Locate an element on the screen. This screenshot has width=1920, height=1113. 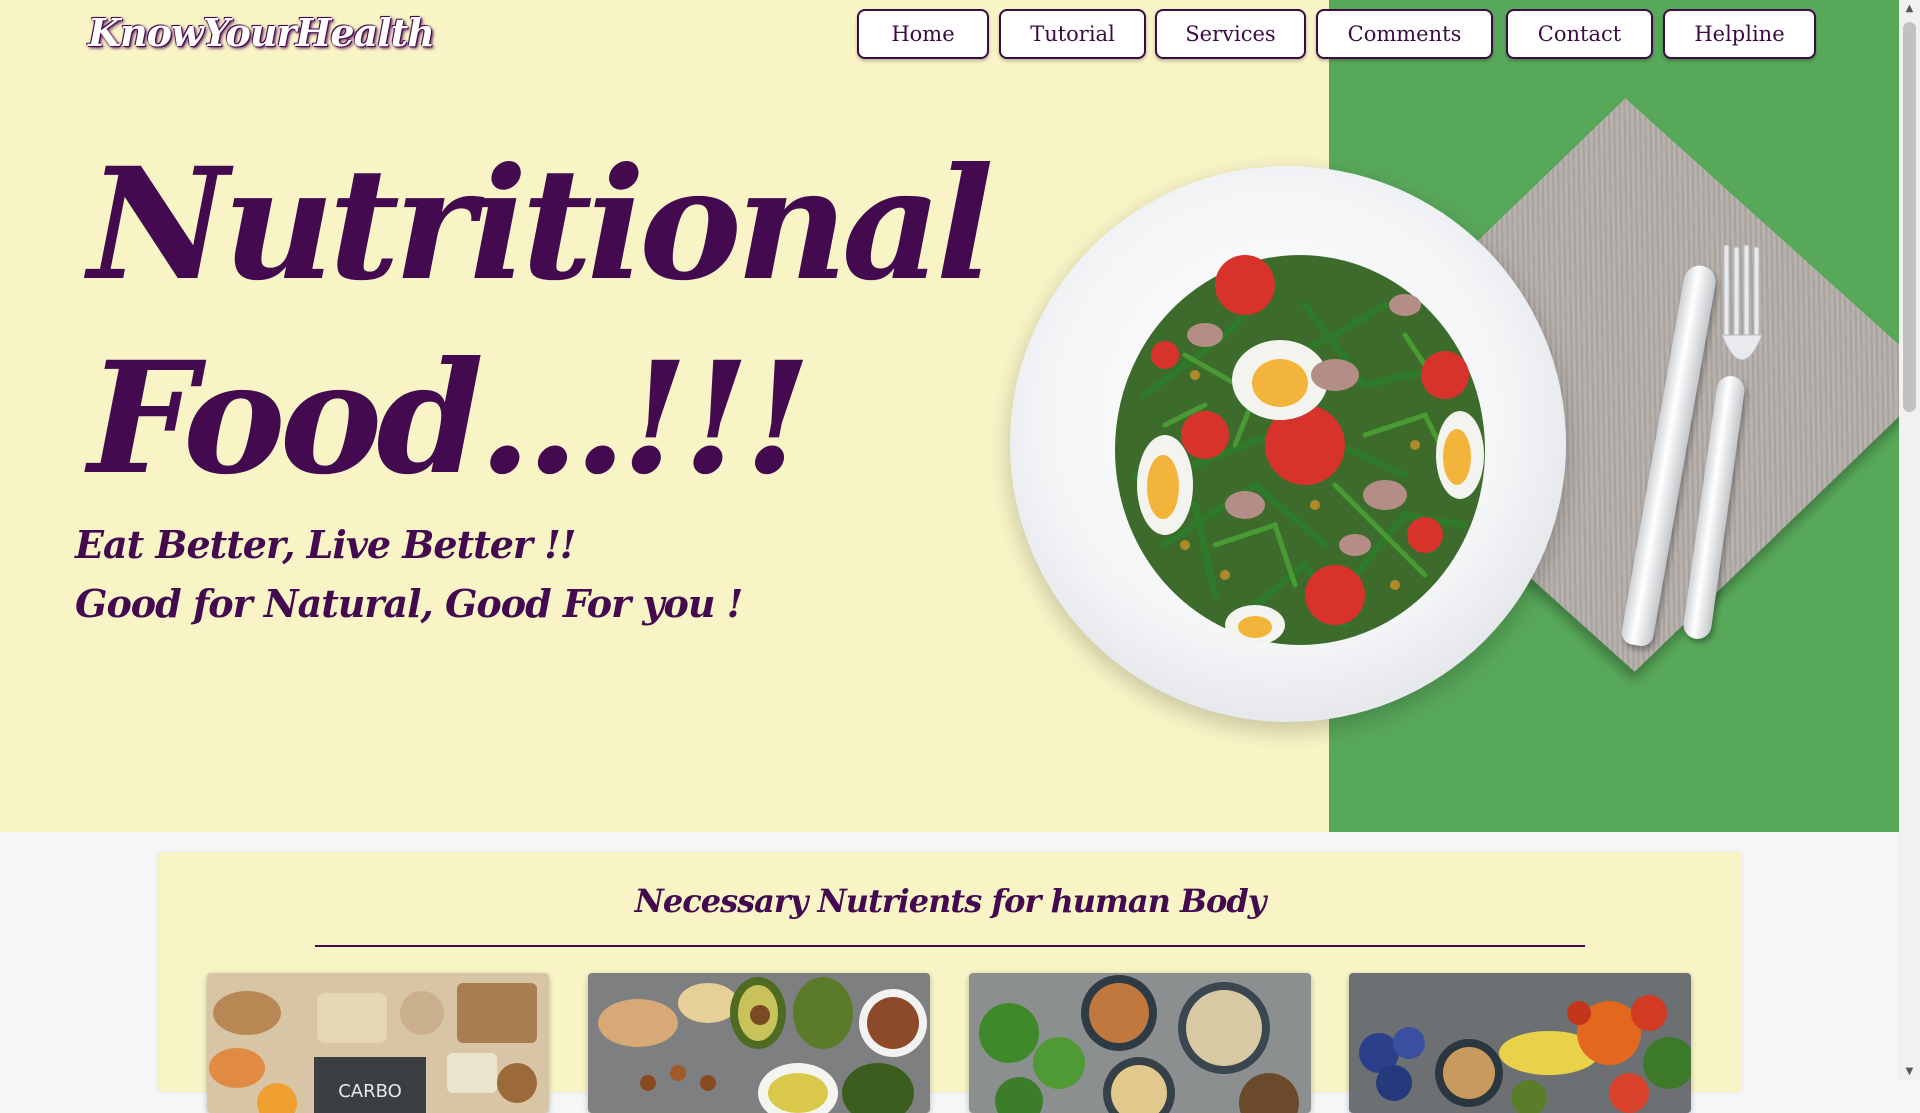
vitamins-image-graphic is located at coordinates (1520, 1043).